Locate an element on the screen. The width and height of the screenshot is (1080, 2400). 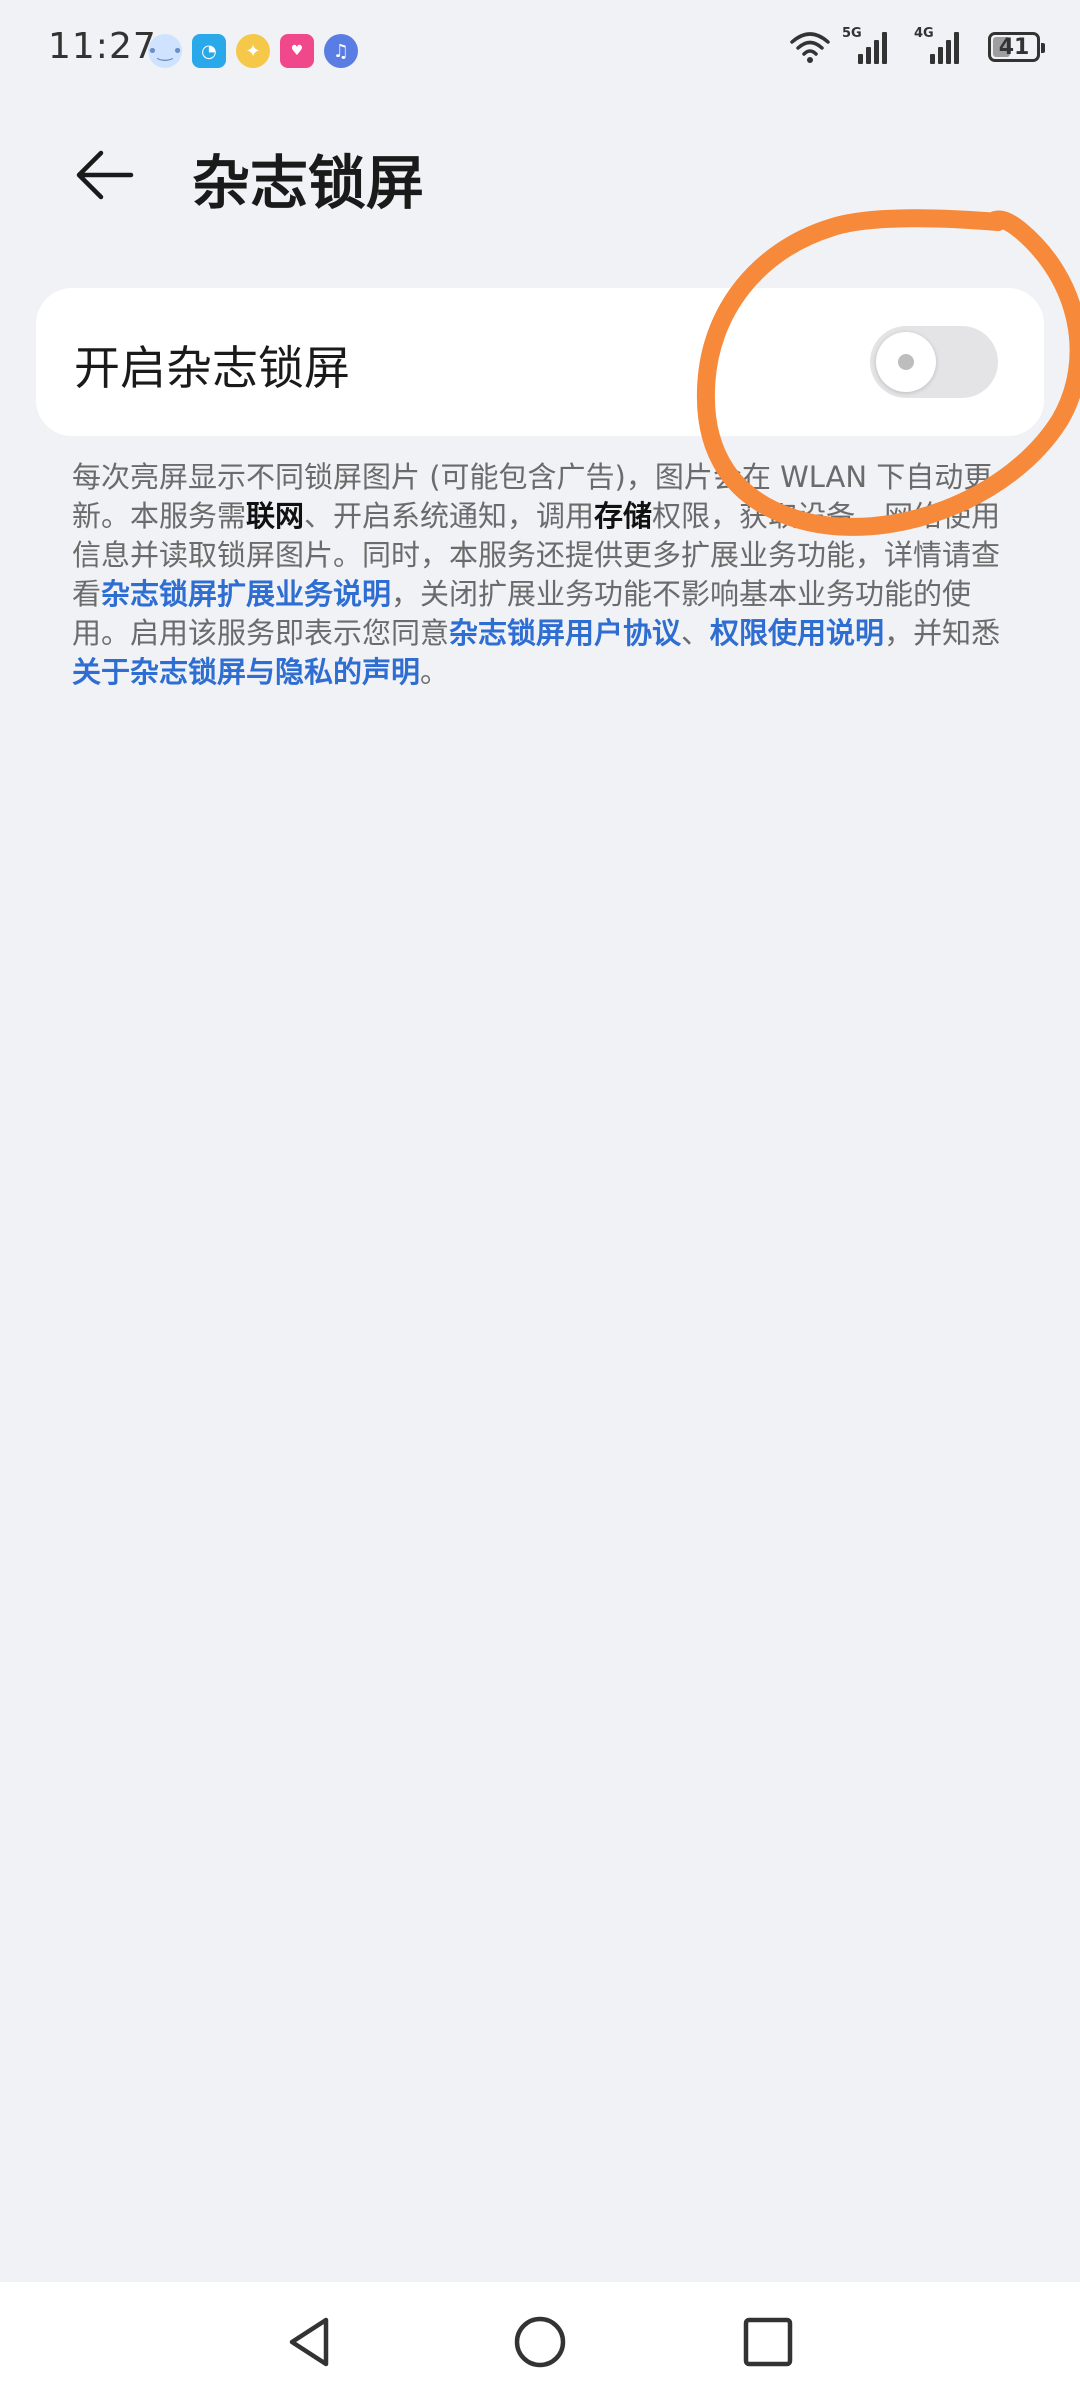
system-icons: 5G 4G 41 is located at coordinates (917, 45).